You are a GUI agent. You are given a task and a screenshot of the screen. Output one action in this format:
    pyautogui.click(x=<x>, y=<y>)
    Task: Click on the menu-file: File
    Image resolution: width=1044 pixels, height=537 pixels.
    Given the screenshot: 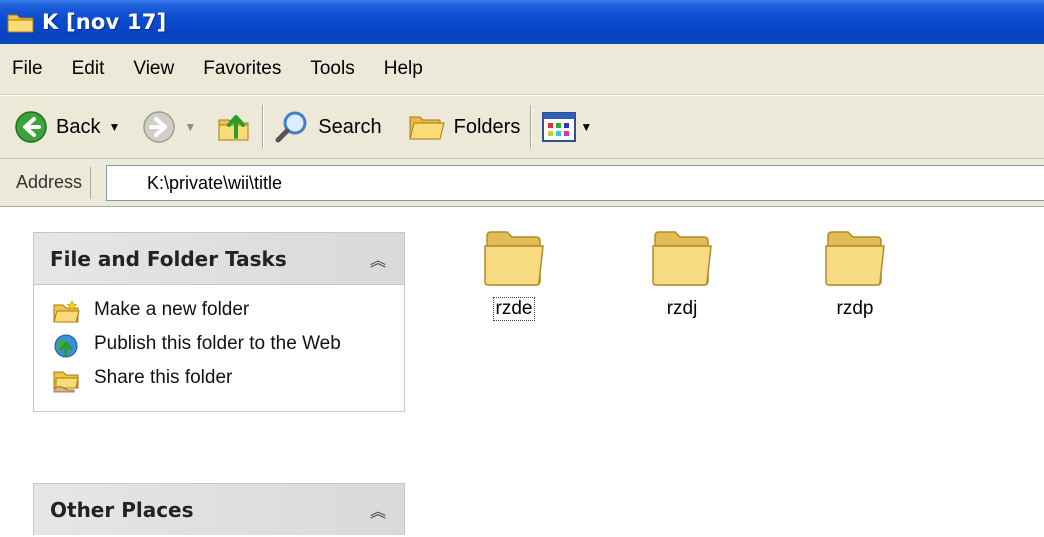 What is the action you would take?
    pyautogui.click(x=27, y=69)
    